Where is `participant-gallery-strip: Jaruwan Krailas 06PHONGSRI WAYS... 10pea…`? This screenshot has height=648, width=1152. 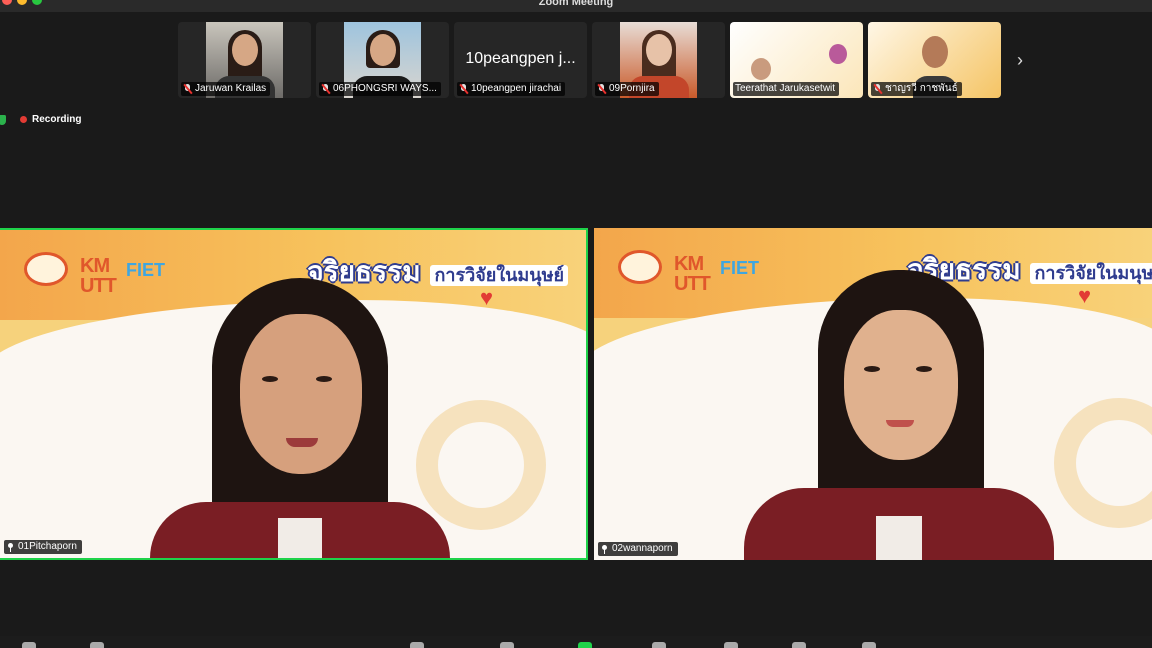
participant-gallery-strip: Jaruwan Krailas 06PHONGSRI WAYS... 10pea… is located at coordinates (589, 60).